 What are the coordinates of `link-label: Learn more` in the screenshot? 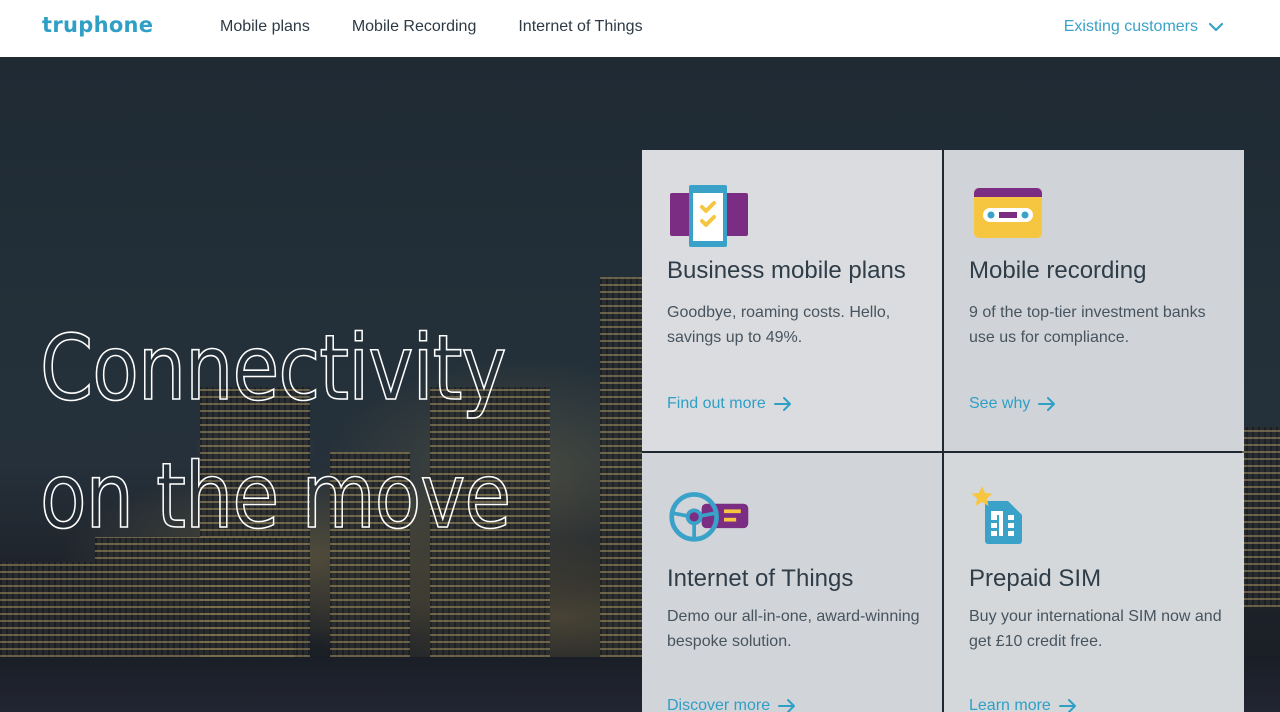 It's located at (1010, 704).